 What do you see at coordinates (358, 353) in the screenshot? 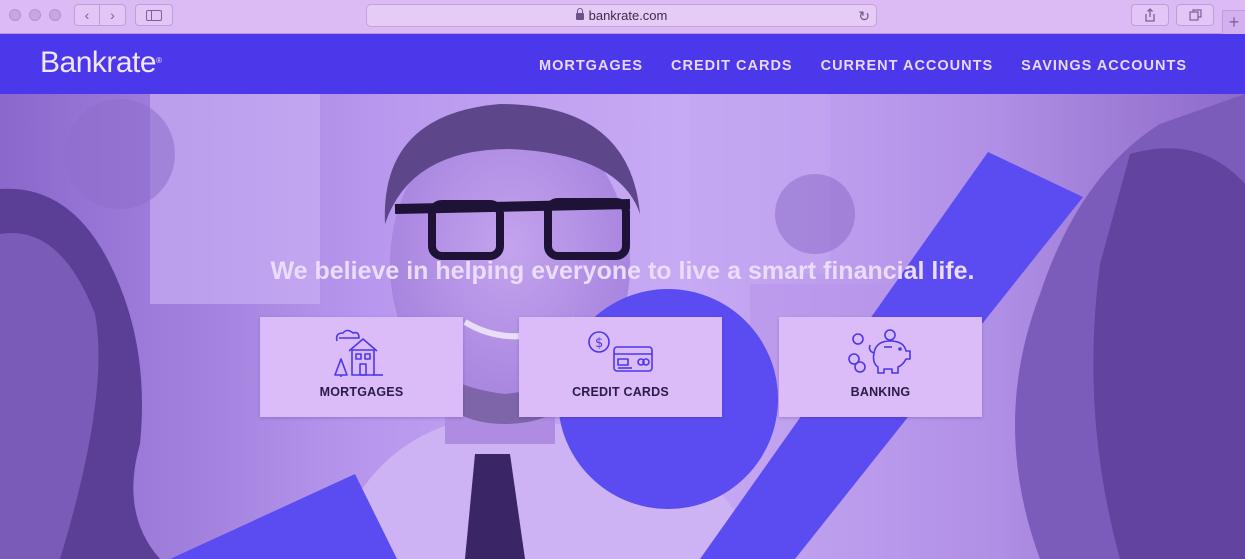
I see `house-icon` at bounding box center [358, 353].